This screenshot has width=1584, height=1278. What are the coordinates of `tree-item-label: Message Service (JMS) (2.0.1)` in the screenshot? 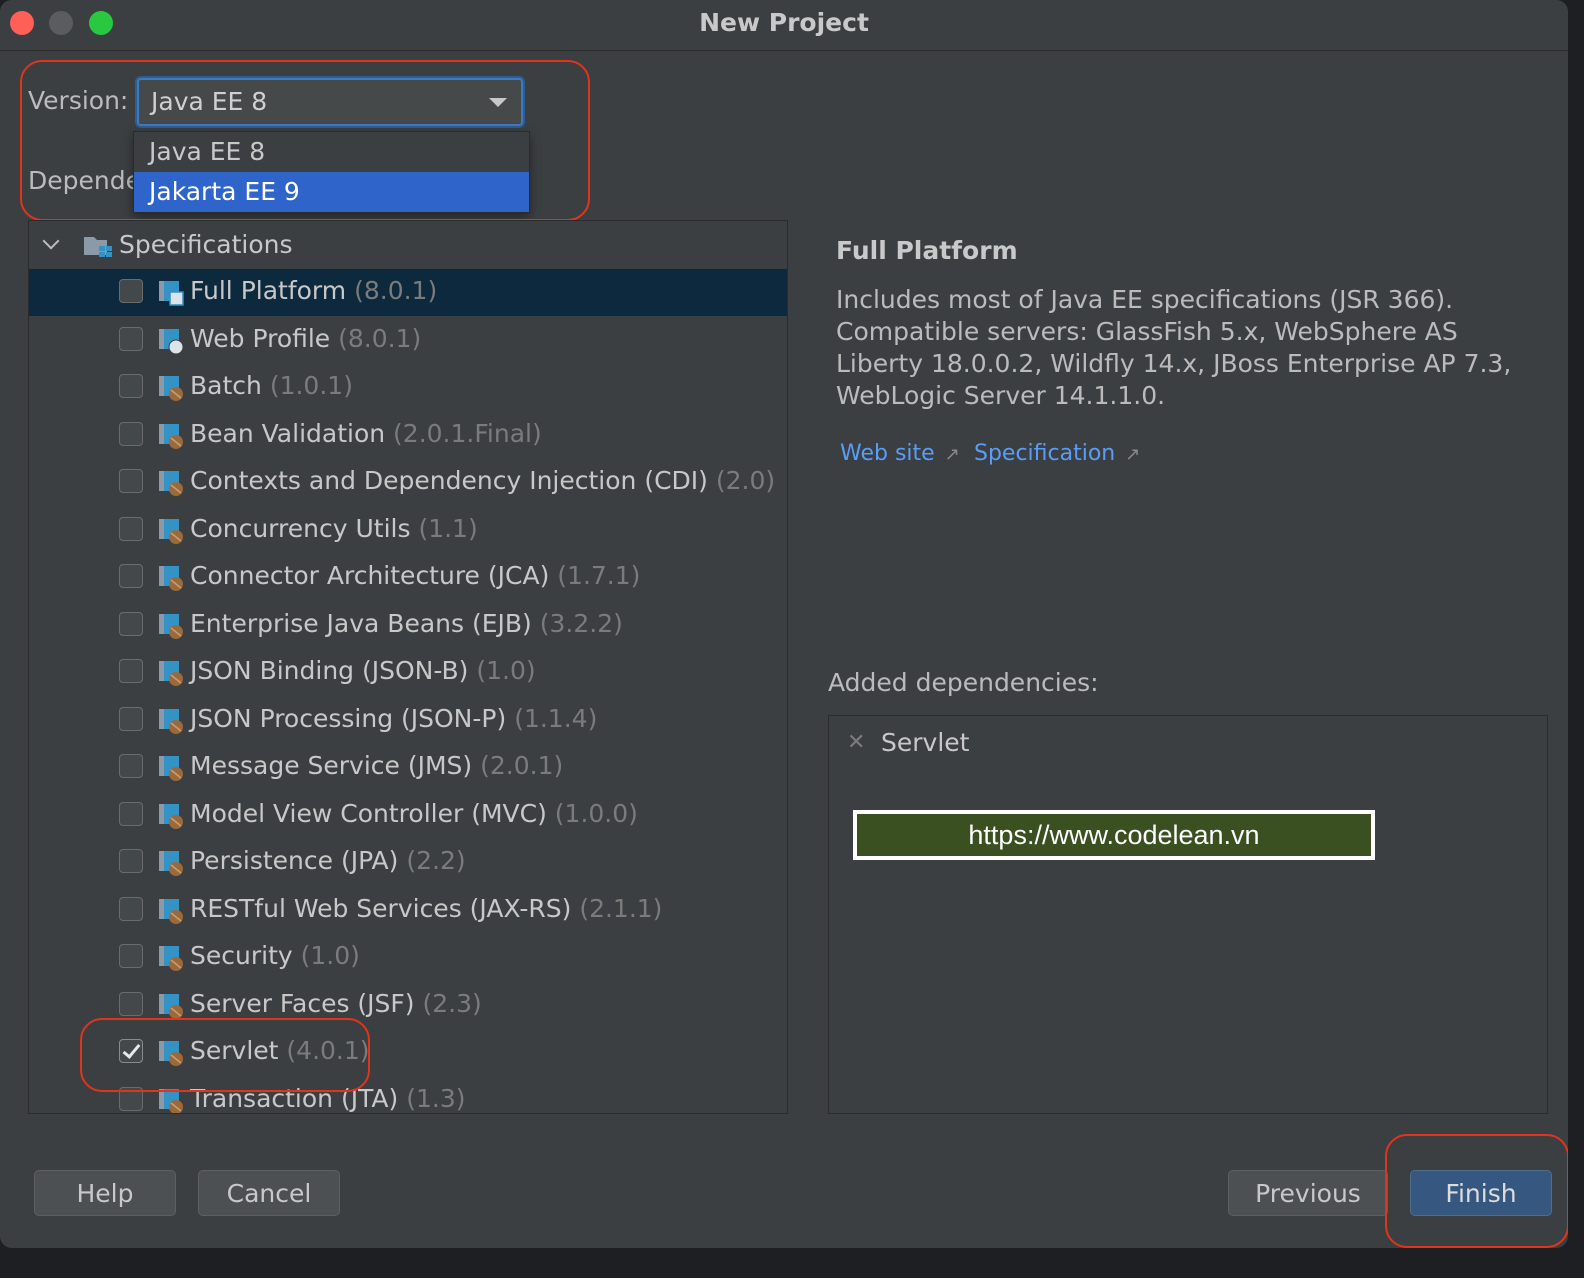 It's located at (376, 765).